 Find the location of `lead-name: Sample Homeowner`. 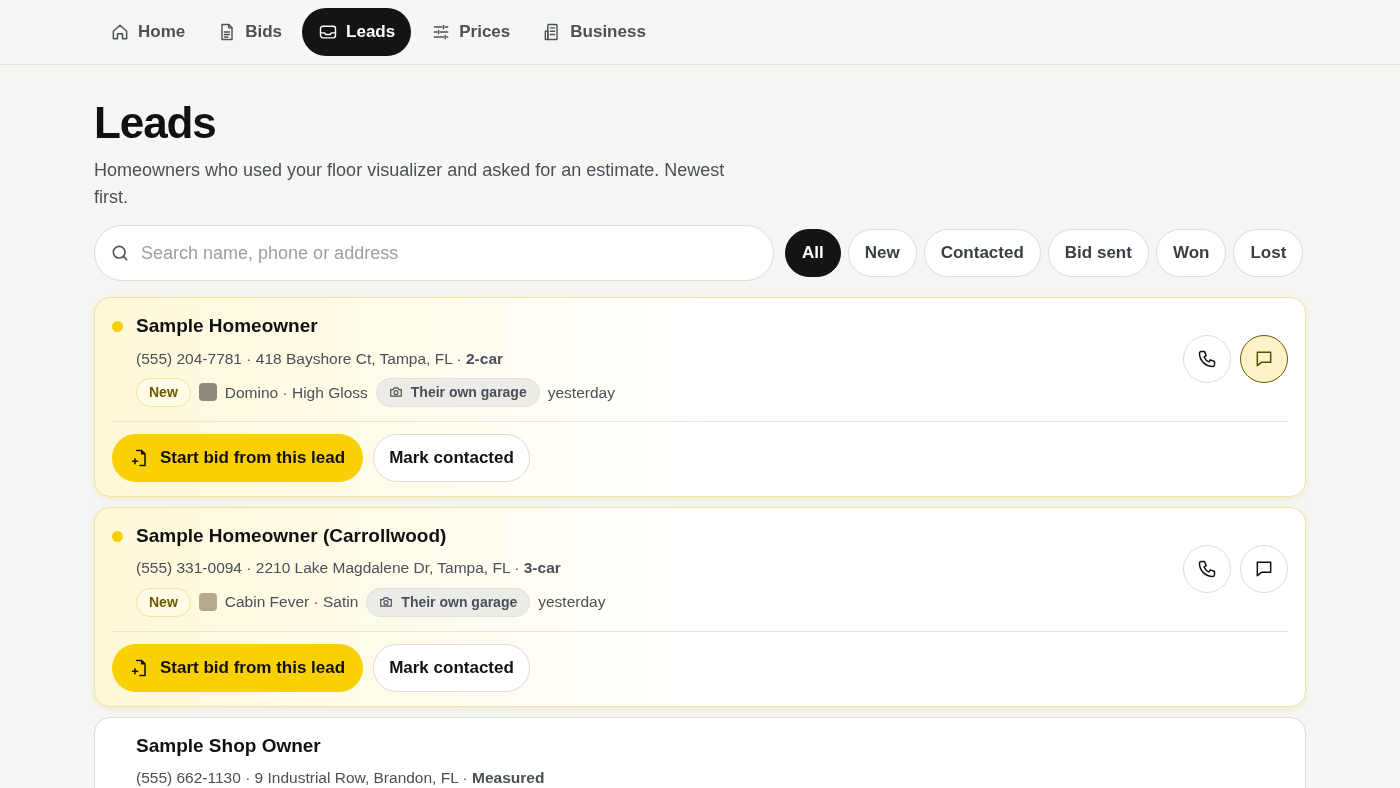

lead-name: Sample Homeowner is located at coordinates (227, 326).